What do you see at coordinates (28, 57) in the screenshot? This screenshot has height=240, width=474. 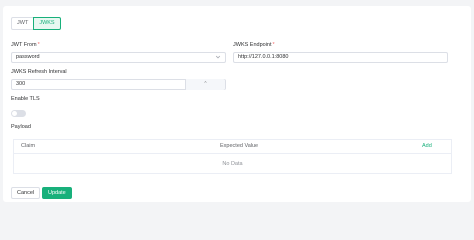 I see `jwt-from-value: password` at bounding box center [28, 57].